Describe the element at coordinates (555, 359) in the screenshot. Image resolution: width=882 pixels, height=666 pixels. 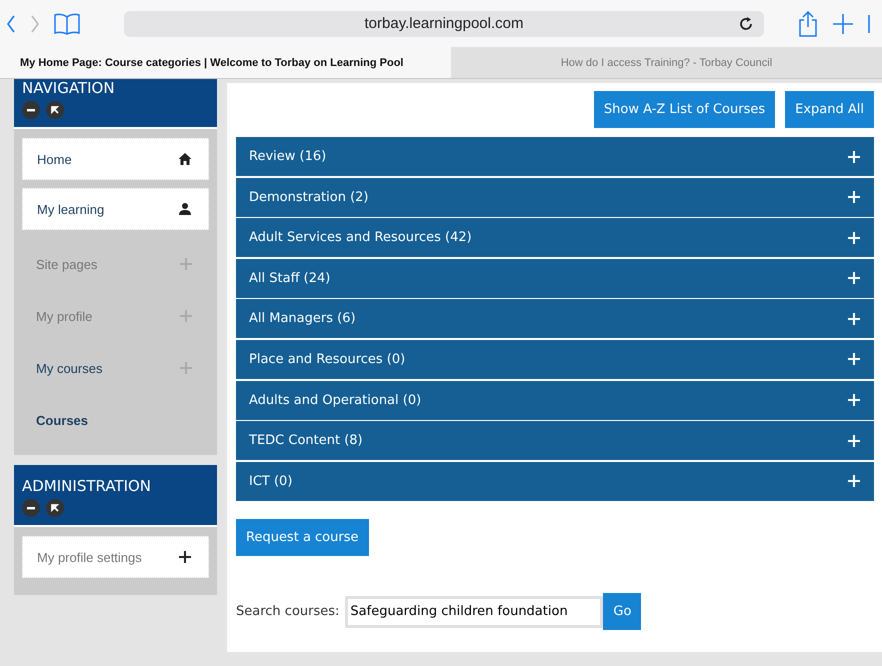
I see `category-row: Place and Resources (0)` at that location.